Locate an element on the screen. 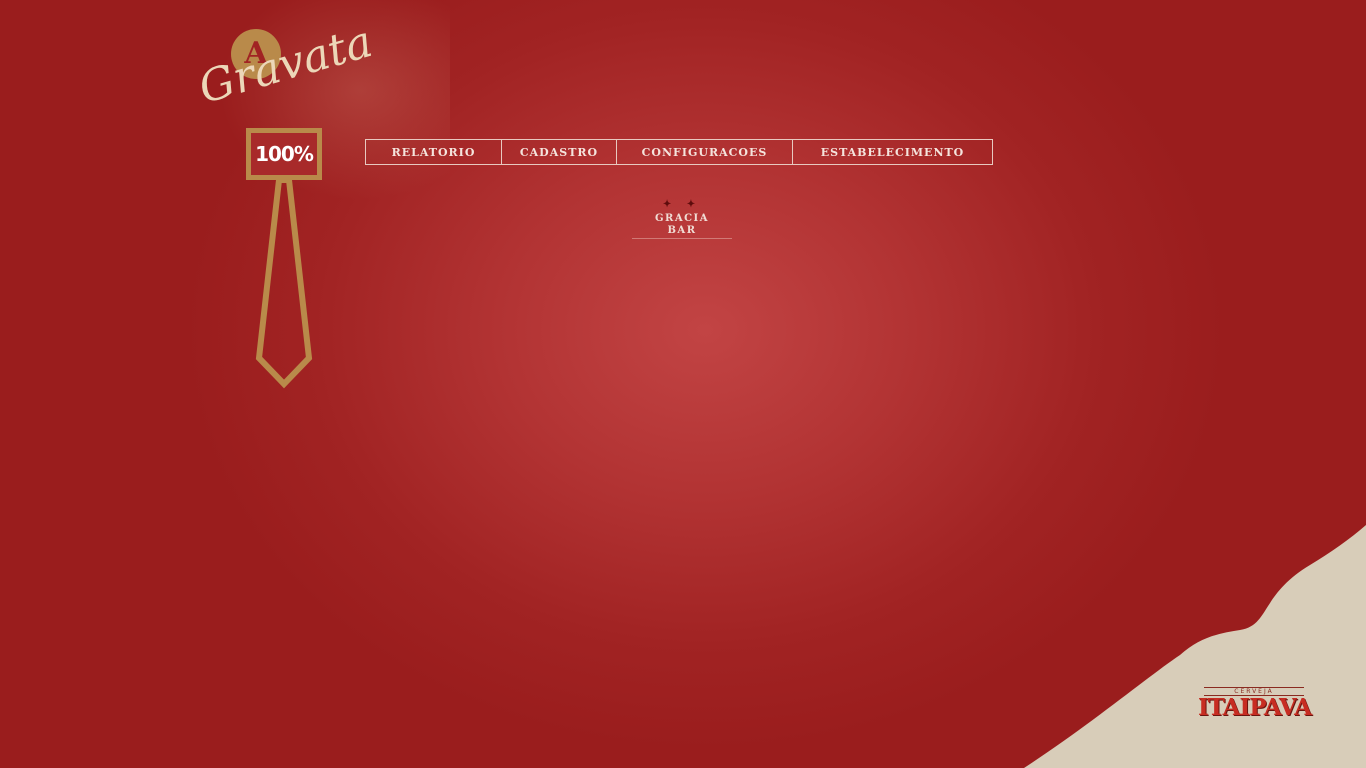 The width and height of the screenshot is (1366, 768). sponsor-logo: CERVEJA ITAIPAVA is located at coordinates (1255, 704).